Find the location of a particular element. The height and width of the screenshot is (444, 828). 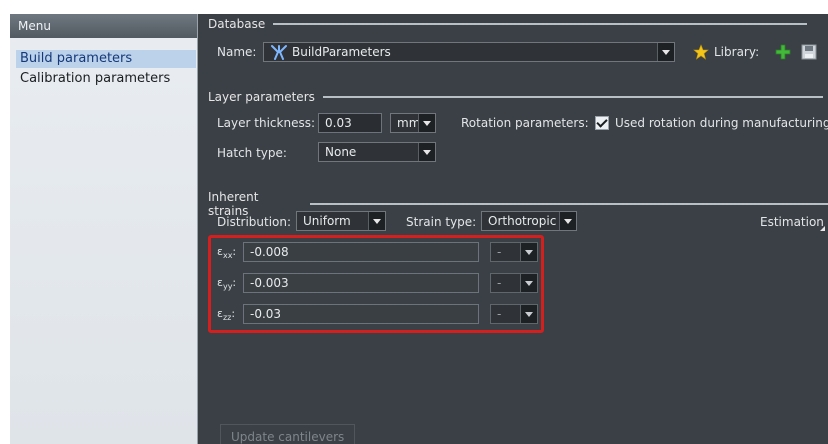

menu-item-calibration-parameters: Calibration parameters is located at coordinates (106, 79).